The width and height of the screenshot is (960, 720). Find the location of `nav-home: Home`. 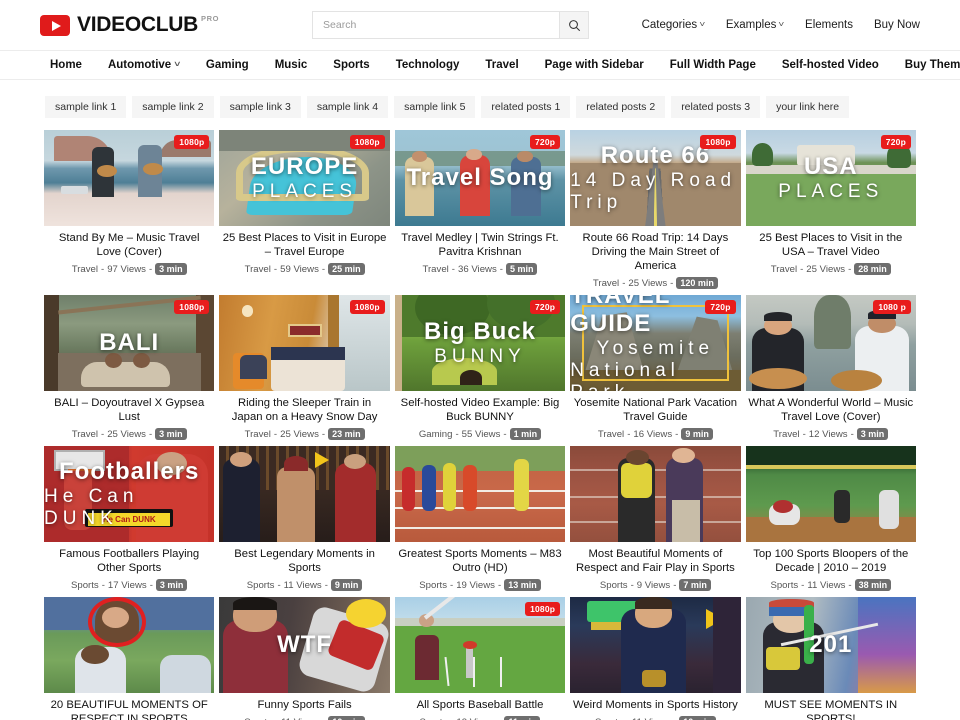

nav-home: Home is located at coordinates (66, 65).